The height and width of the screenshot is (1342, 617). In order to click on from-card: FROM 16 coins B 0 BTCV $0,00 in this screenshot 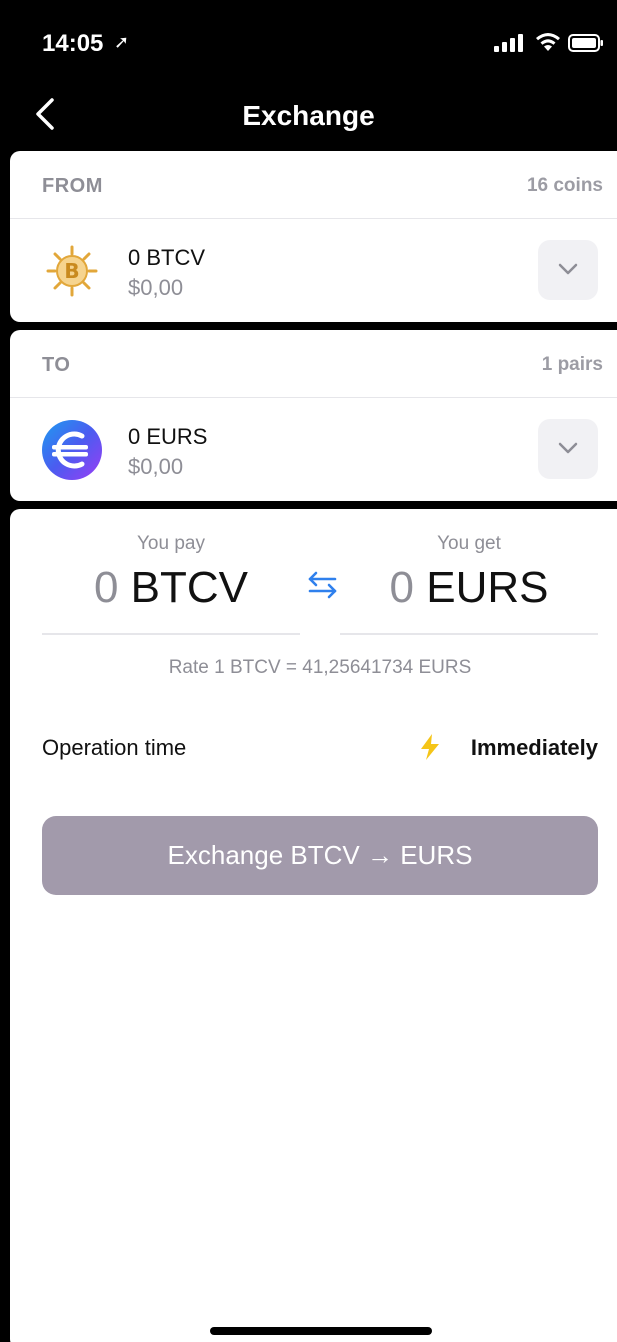, I will do `click(313, 236)`.